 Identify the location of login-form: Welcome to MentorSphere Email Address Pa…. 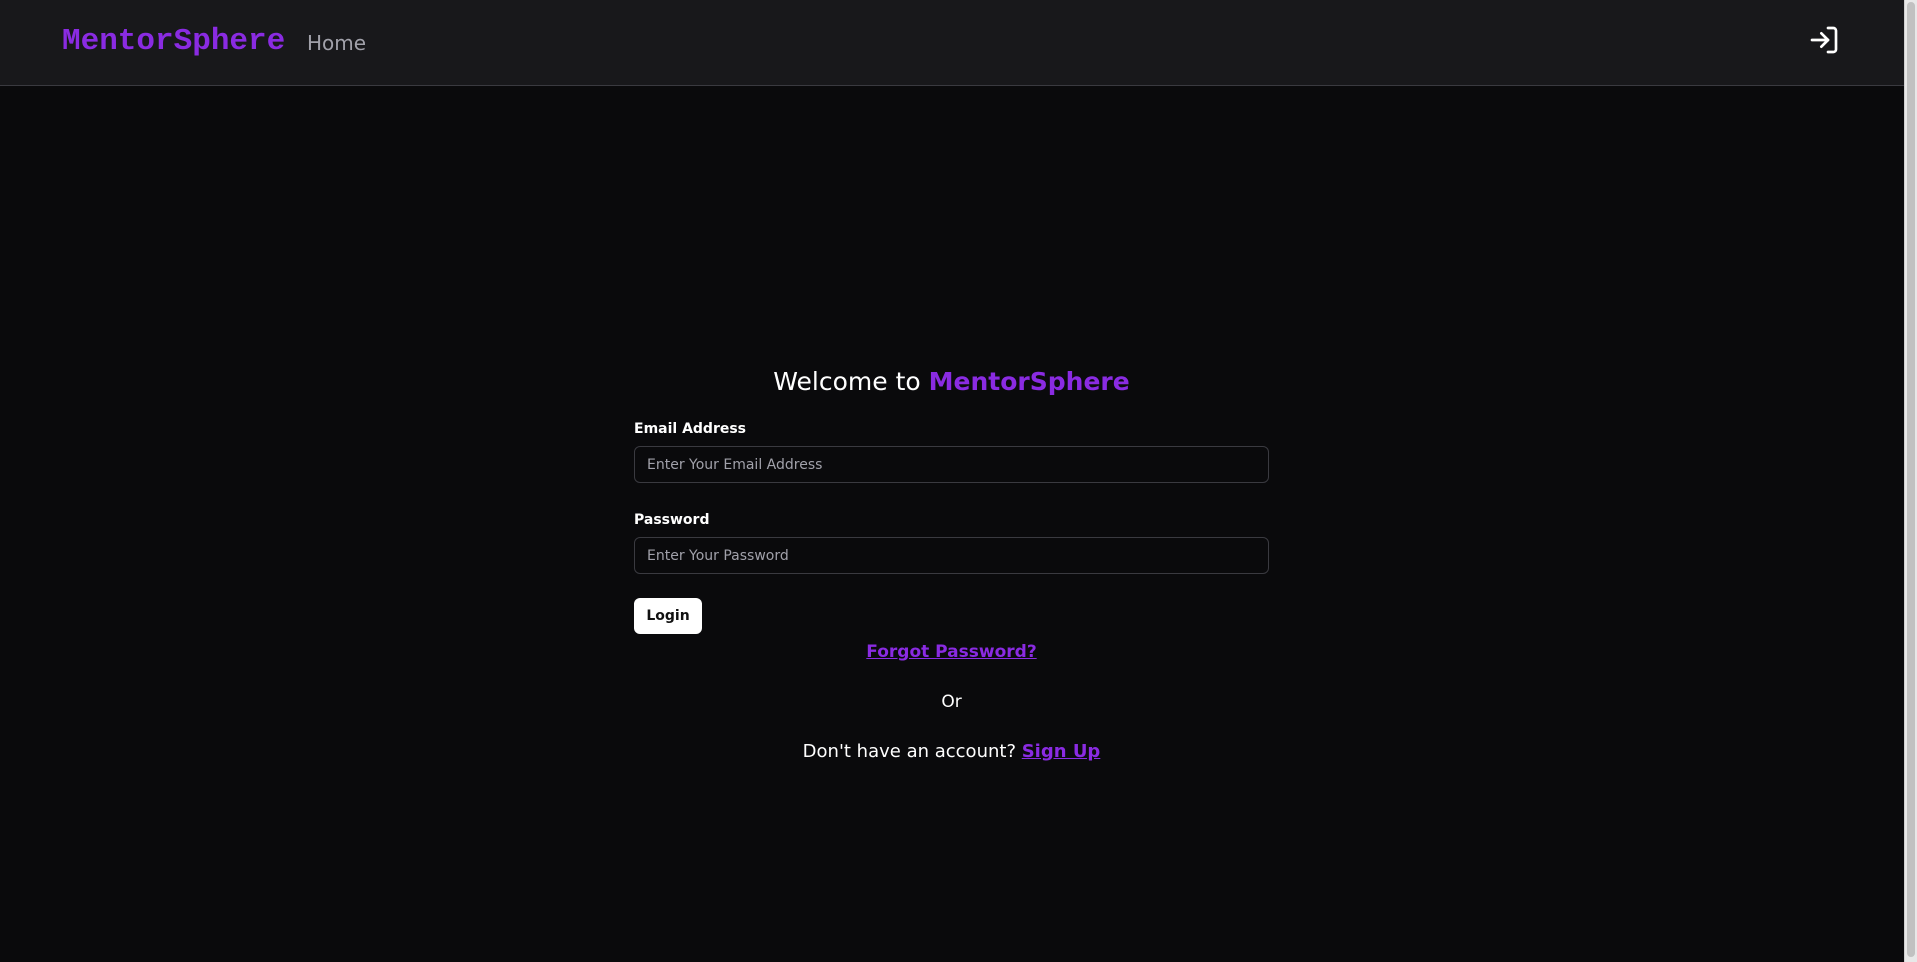
(951, 565).